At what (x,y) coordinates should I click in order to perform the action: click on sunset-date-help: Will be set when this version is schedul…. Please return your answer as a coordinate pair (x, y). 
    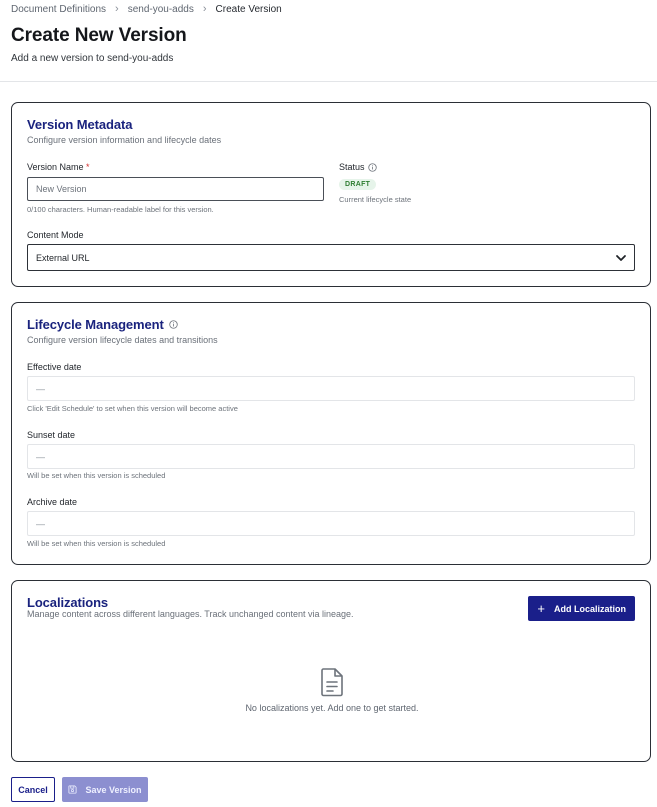
    Looking at the image, I should click on (96, 475).